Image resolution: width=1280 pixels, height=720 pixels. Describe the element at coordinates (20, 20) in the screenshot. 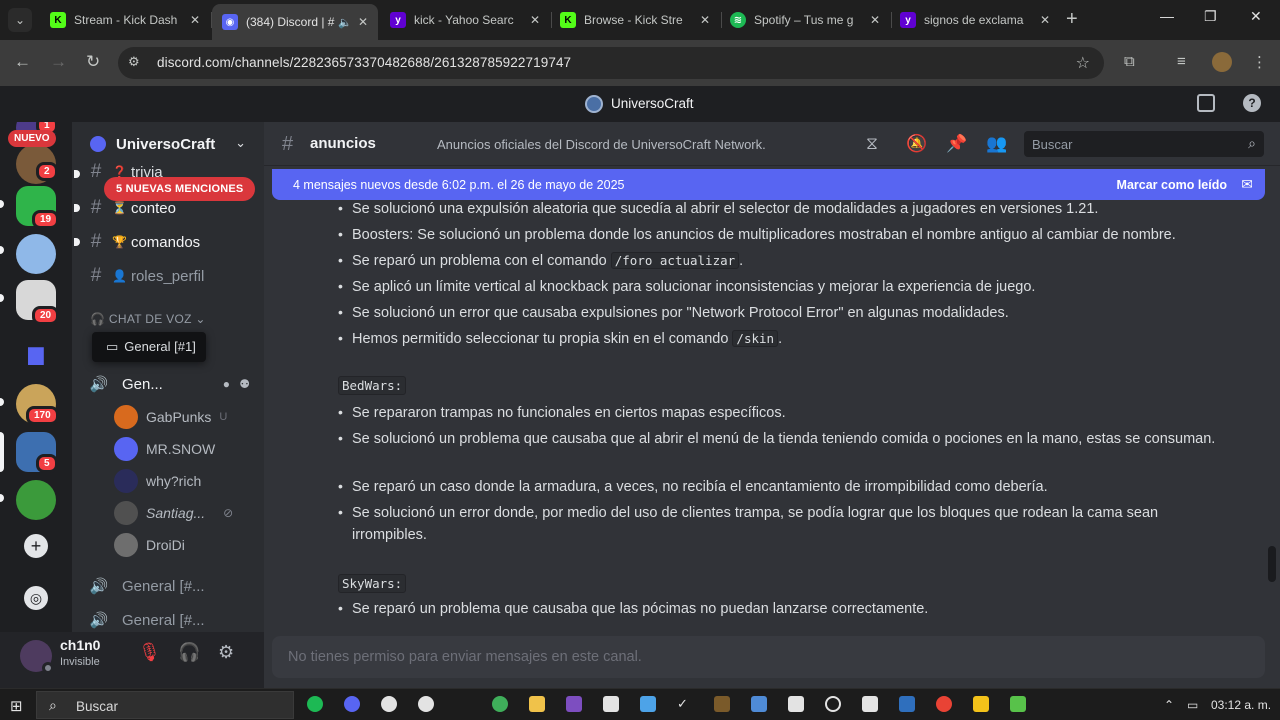

I see `tab-search-chevron-icon: ⌄` at that location.